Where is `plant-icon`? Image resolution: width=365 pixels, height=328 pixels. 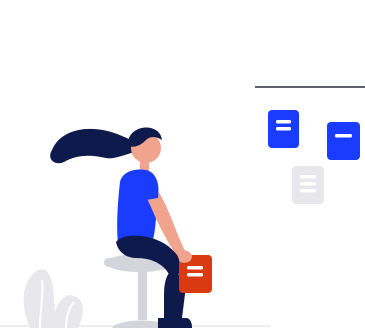
plant-icon is located at coordinates (53, 298).